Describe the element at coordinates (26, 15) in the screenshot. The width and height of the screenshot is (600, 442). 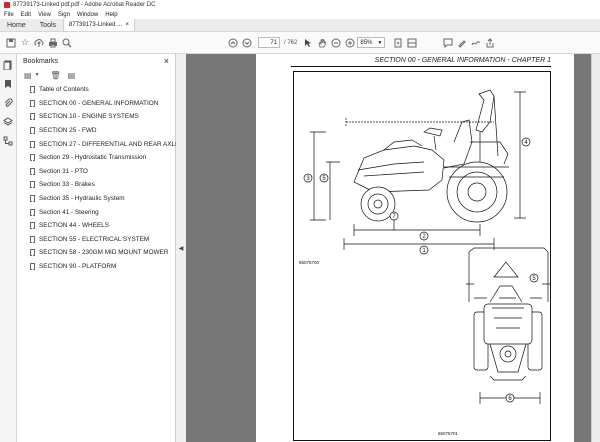
I see `menu-edit: Edit` at that location.